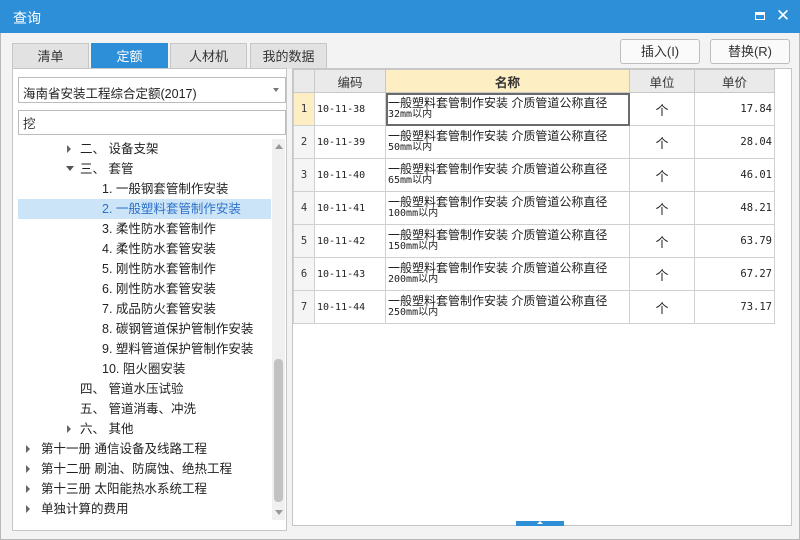 The width and height of the screenshot is (800, 540). Describe the element at coordinates (278, 430) in the screenshot. I see `scroll-thumb` at that location.